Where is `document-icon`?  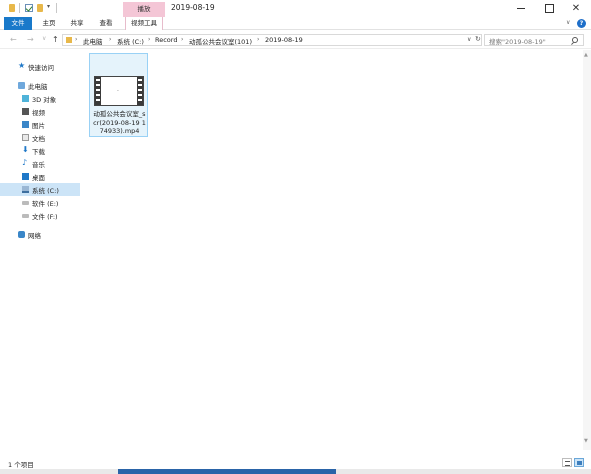
document-icon is located at coordinates (25, 137).